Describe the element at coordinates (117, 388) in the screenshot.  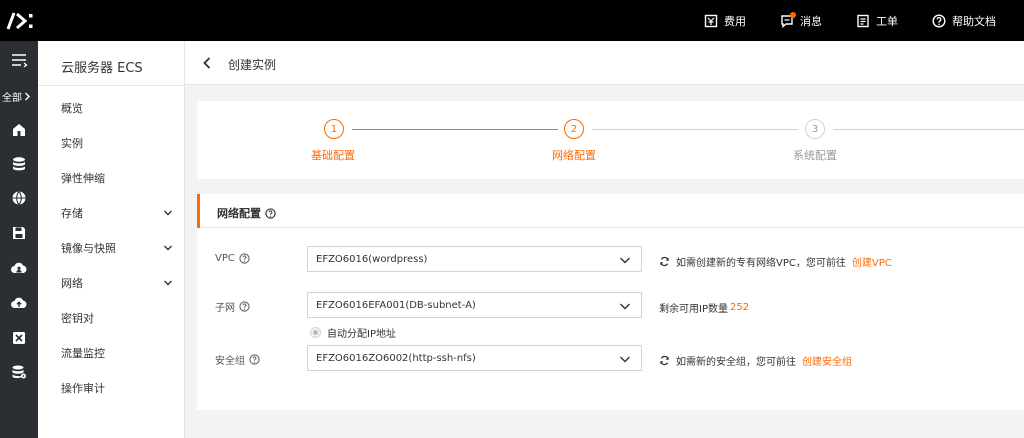
I see `nav-item-audit: 操作审计` at that location.